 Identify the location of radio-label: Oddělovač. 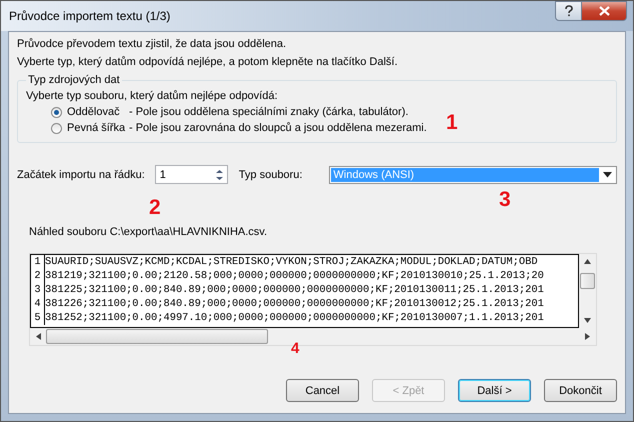
(96, 112).